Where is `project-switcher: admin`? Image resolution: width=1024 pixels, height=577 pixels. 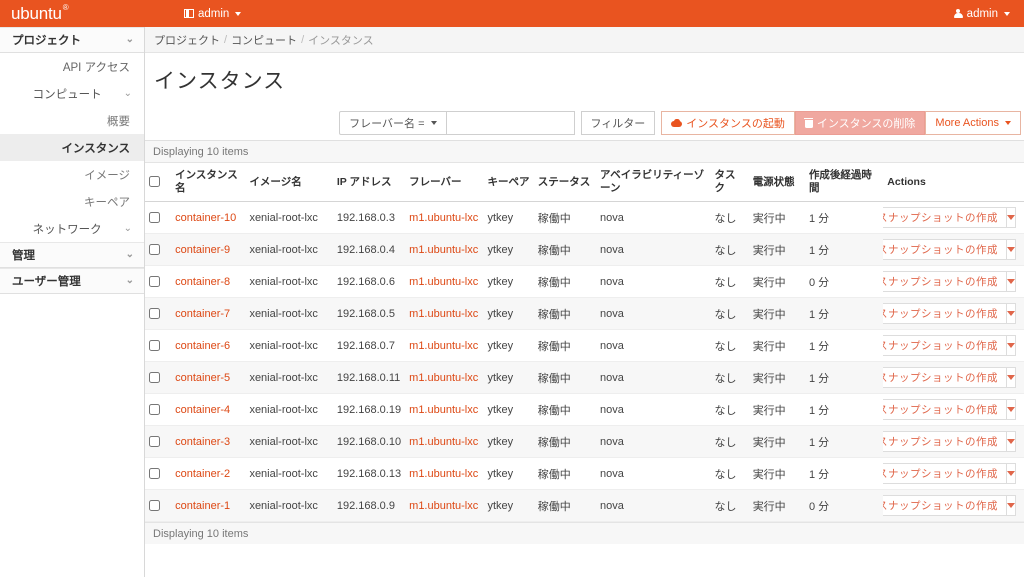 project-switcher: admin is located at coordinates (212, 13).